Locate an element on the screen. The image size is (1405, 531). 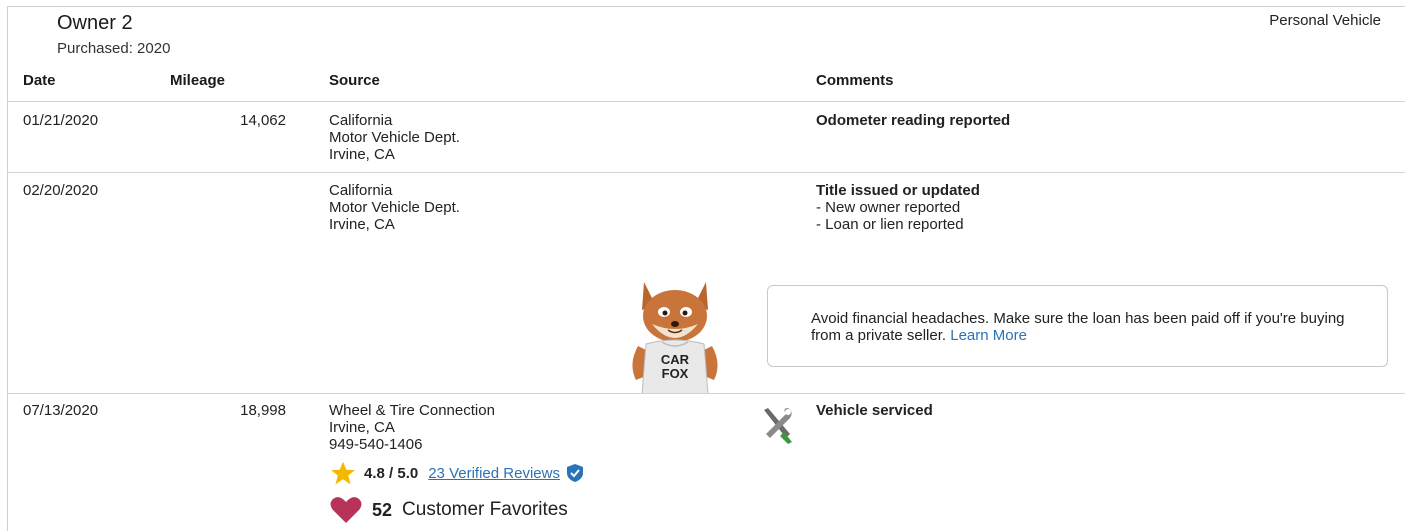
row-mileage: 14,062 is located at coordinates (263, 120).